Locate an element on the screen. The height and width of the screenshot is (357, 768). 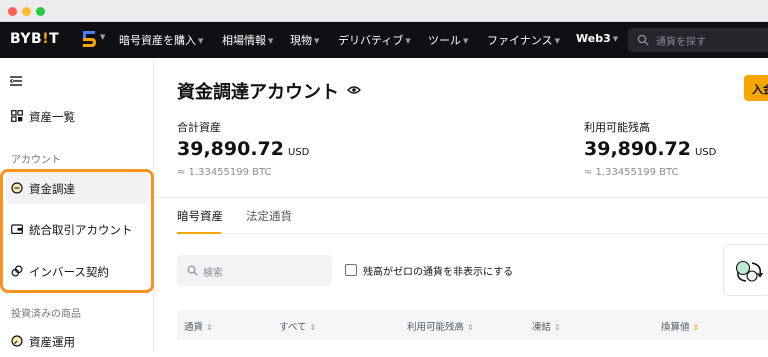
column-header-all: すべて ⇕ is located at coordinates (297, 326).